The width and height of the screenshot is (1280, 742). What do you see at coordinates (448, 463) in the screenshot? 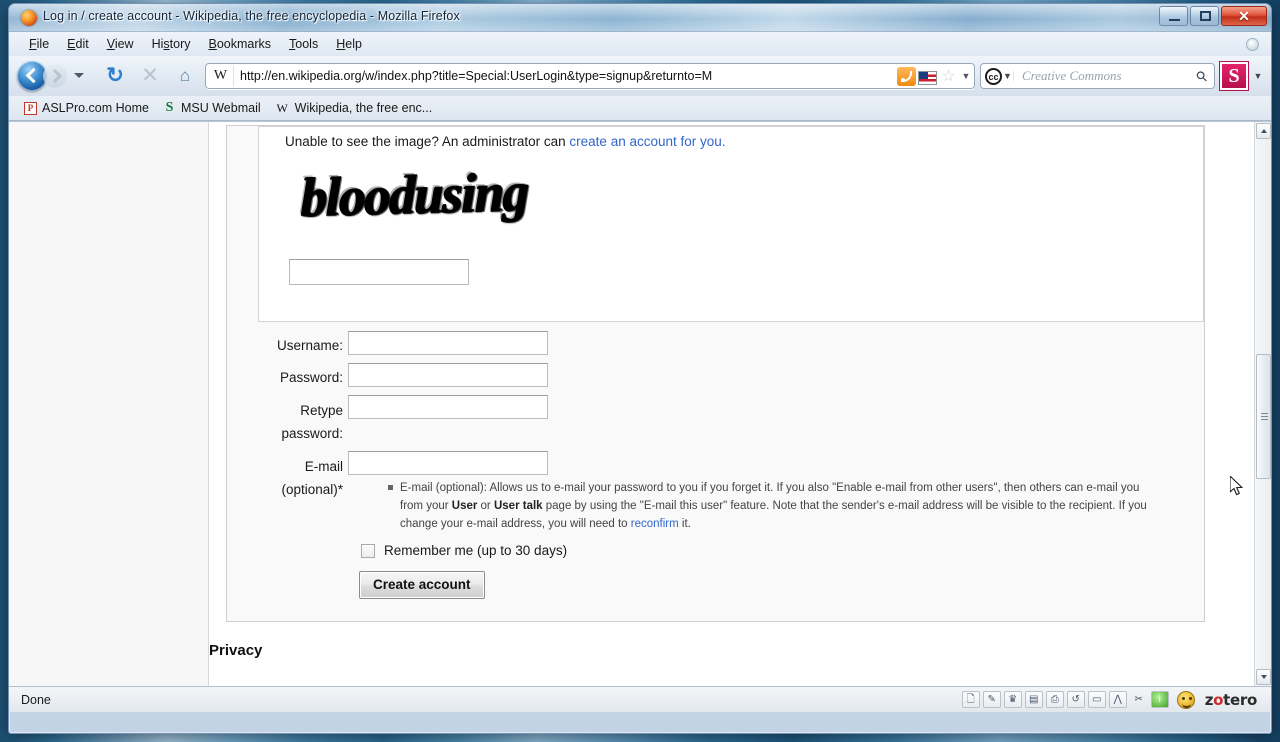
I see `email-input` at bounding box center [448, 463].